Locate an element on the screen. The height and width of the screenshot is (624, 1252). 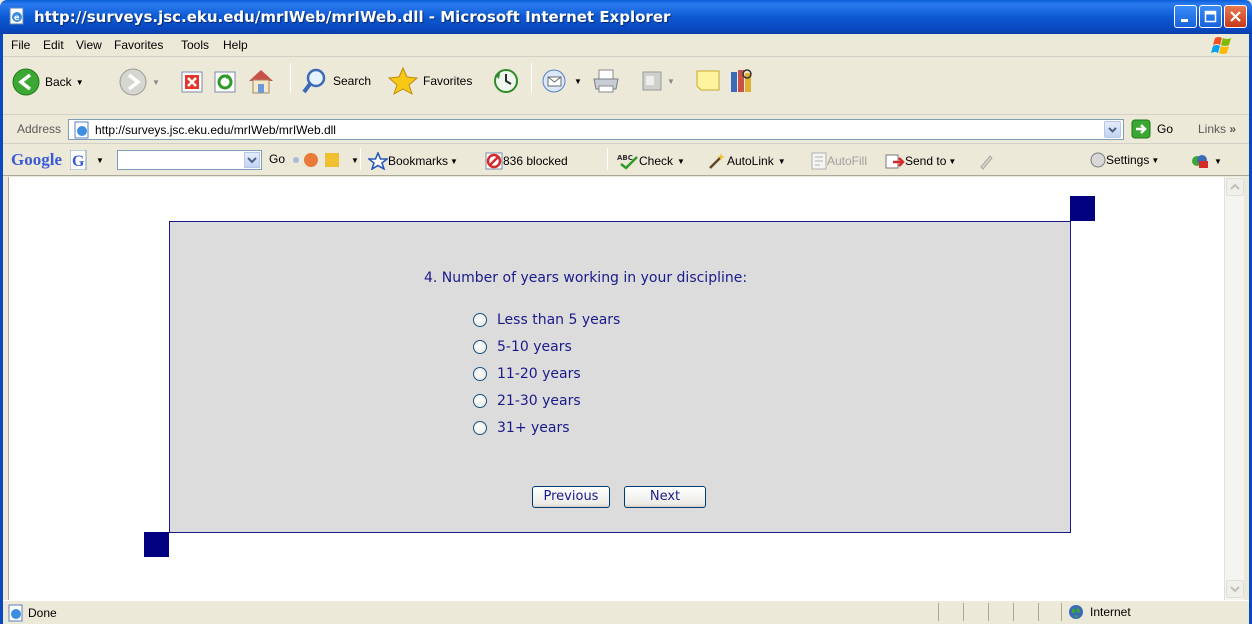
menu-favorites: Favorites is located at coordinates (138, 45).